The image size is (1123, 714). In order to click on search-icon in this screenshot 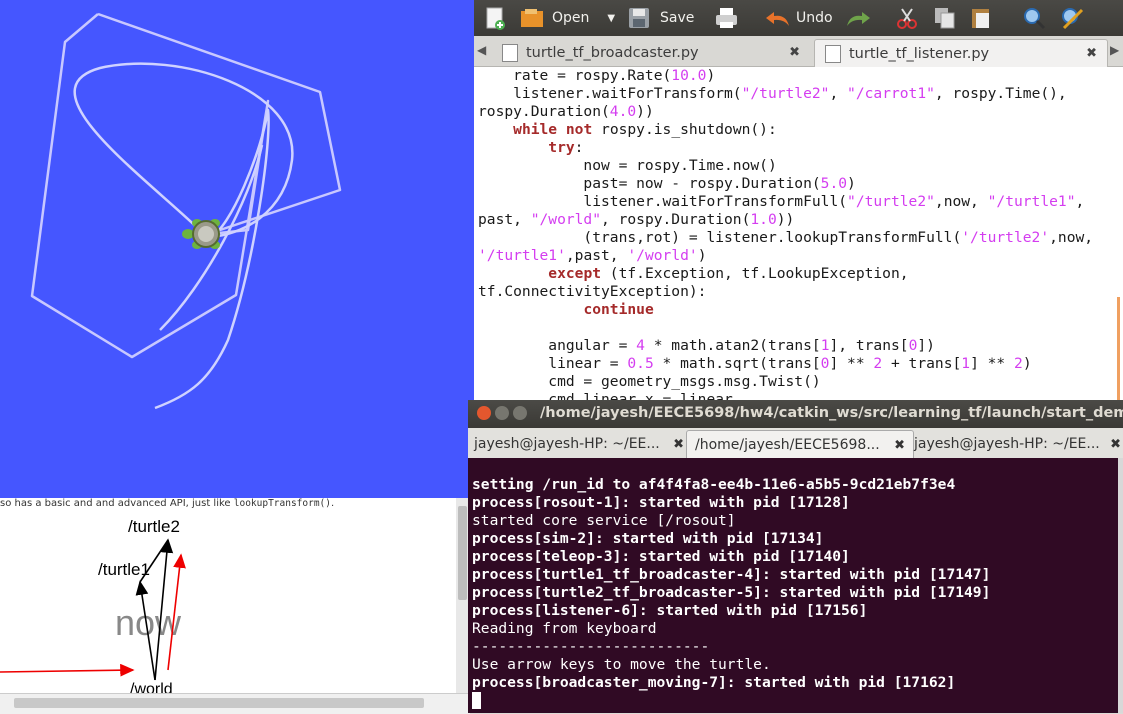, I will do `click(1035, 19)`.